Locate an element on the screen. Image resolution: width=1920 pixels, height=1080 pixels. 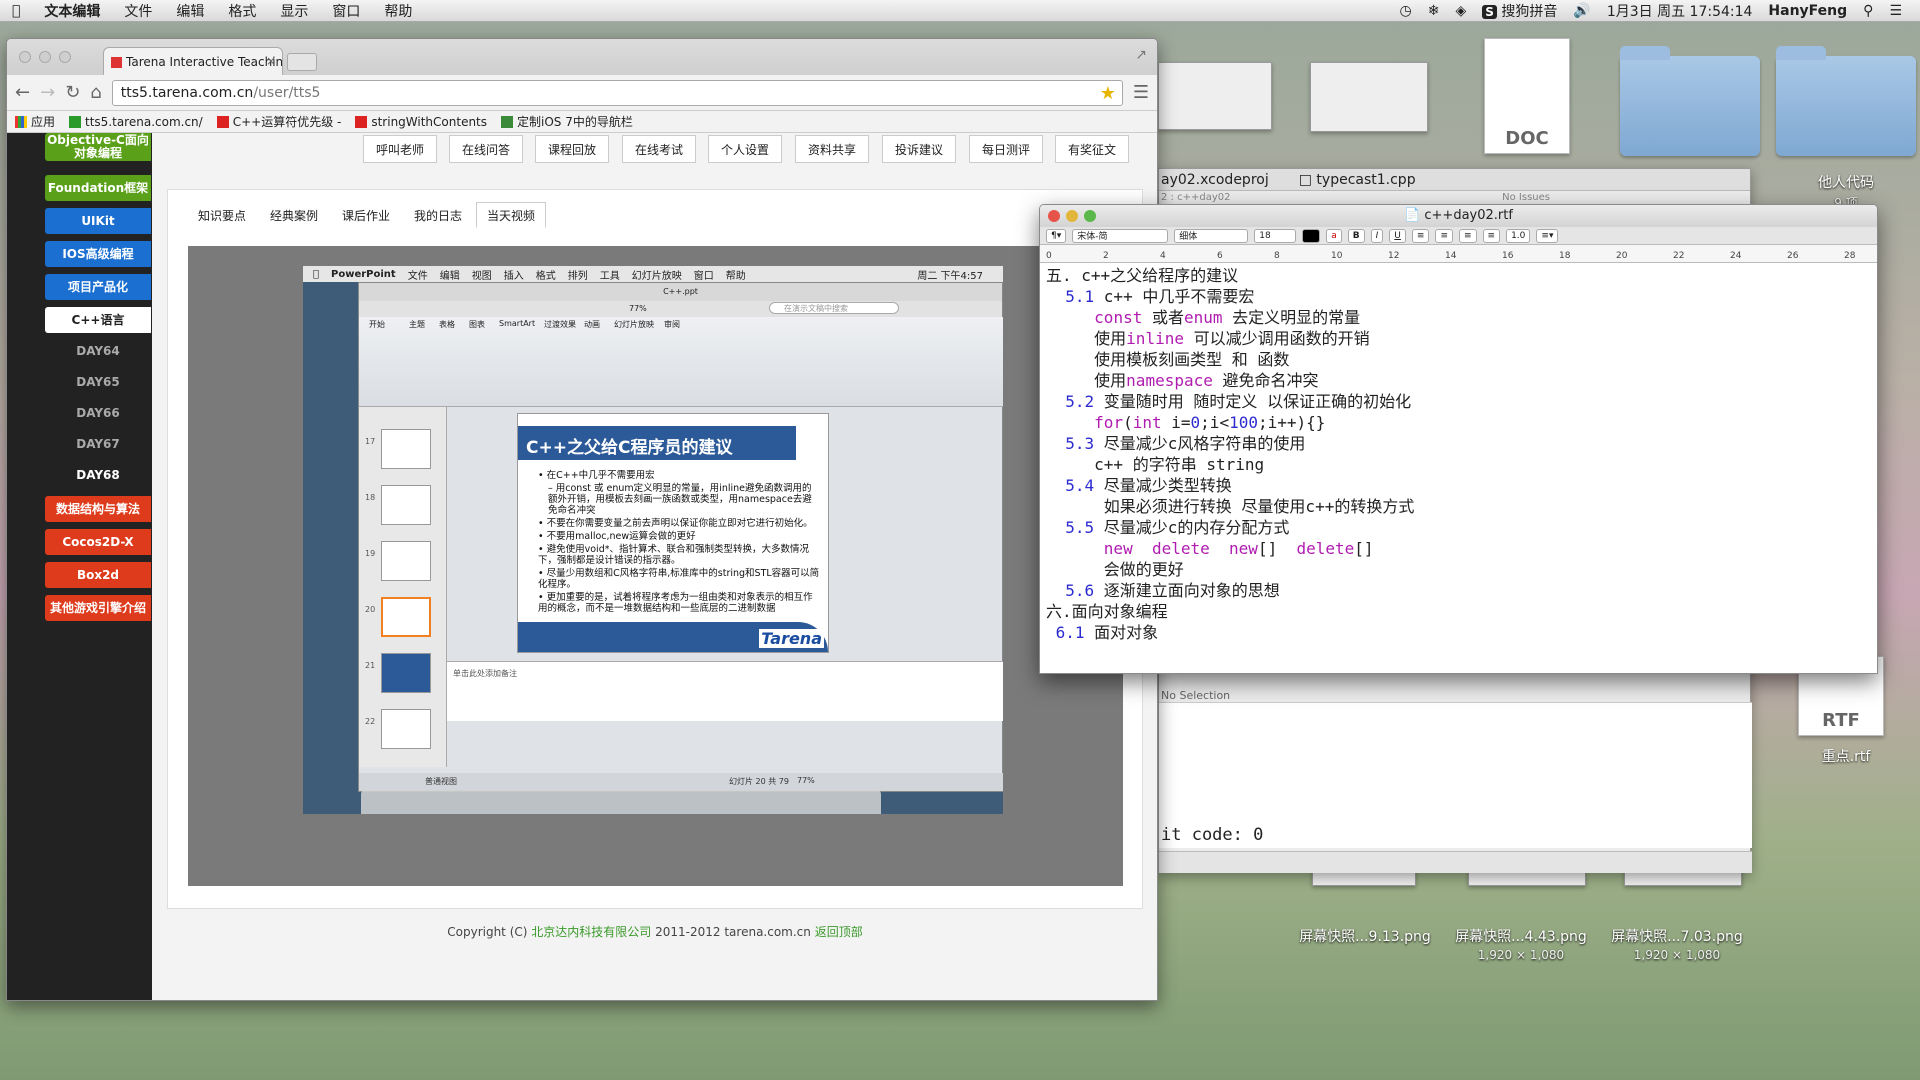
text-line: 5.2 变量随时用 随时定义 以保证正确的初始化 is located at coordinates (1459, 401).